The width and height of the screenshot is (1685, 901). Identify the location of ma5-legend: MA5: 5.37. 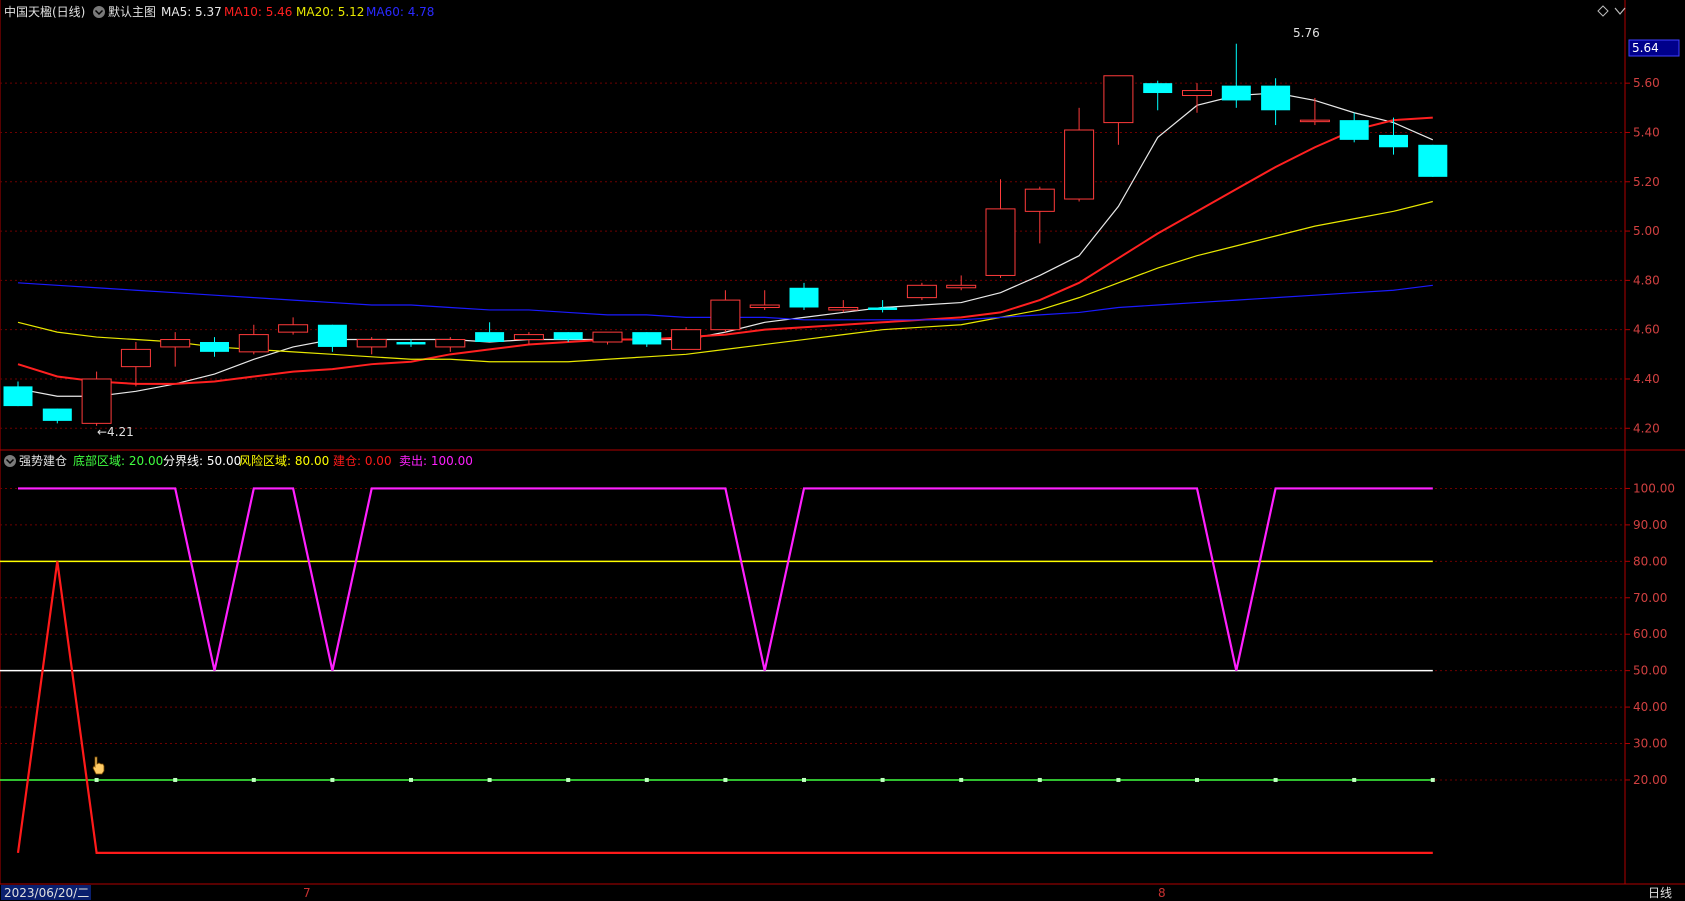
(191, 12).